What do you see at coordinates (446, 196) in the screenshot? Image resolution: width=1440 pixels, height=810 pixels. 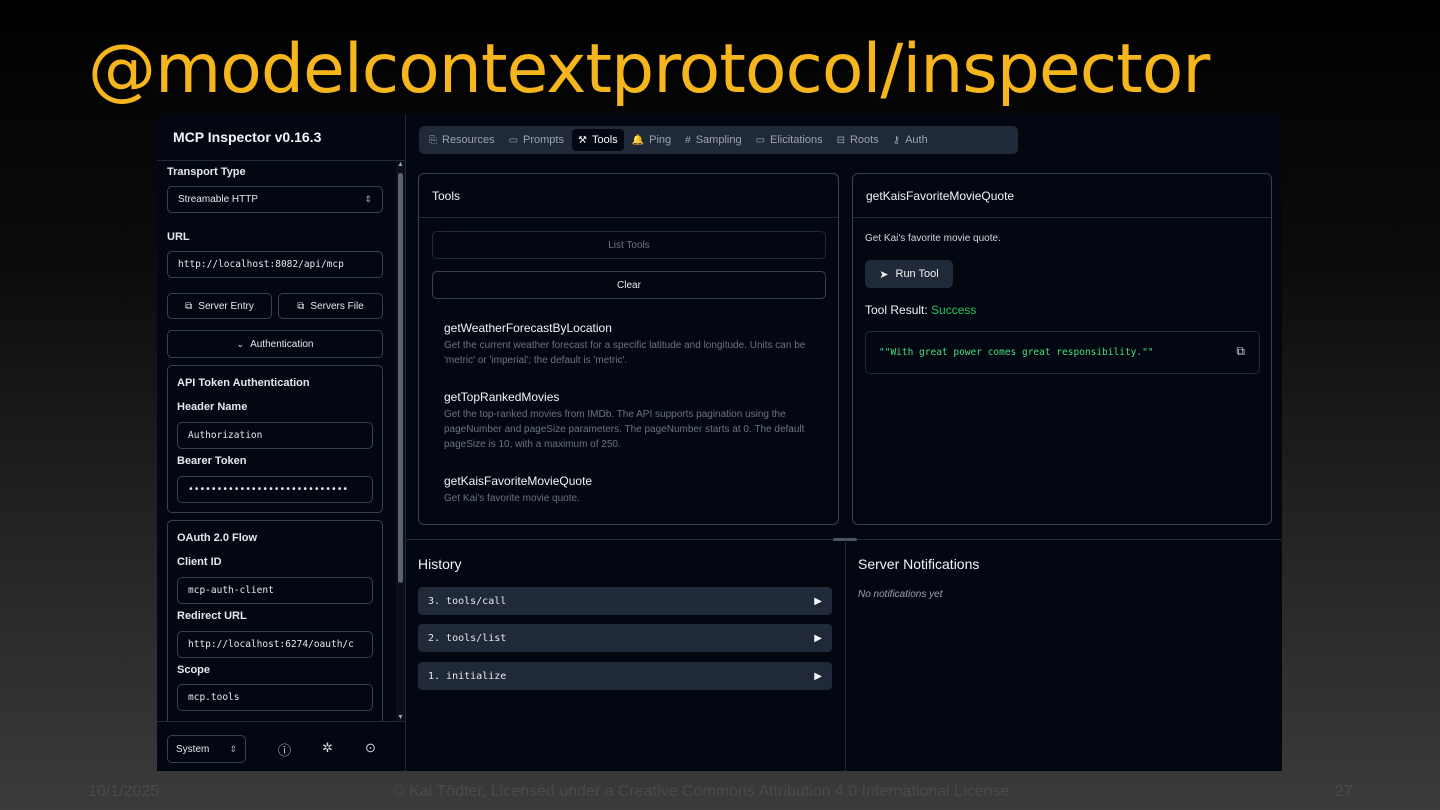 I see `tools-card-title: Tools` at bounding box center [446, 196].